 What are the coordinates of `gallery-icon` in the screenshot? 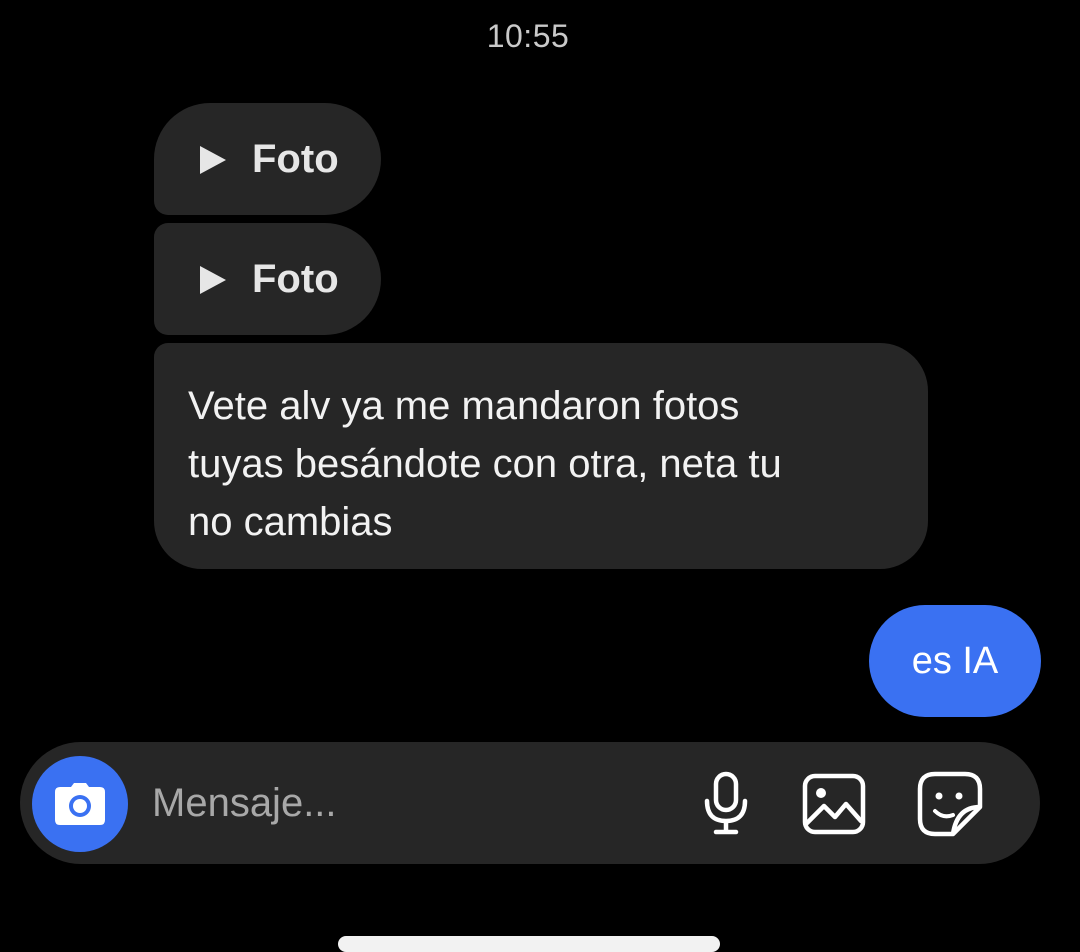 It's located at (834, 804).